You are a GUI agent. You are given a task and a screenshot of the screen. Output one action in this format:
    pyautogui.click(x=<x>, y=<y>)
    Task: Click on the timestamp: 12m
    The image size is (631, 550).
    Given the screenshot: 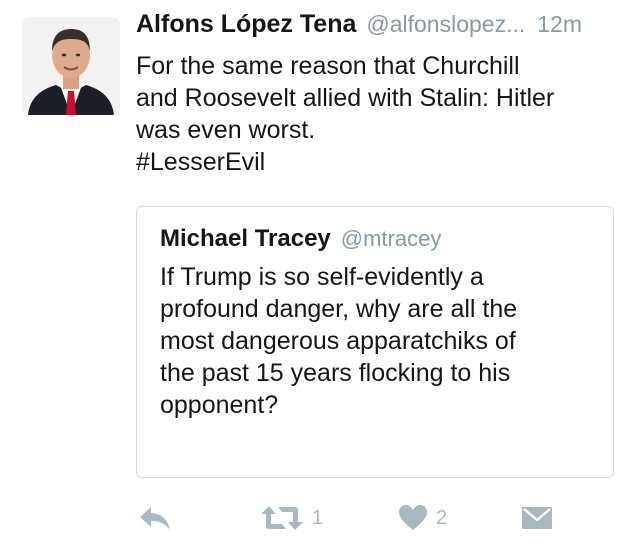 What is the action you would take?
    pyautogui.click(x=559, y=24)
    